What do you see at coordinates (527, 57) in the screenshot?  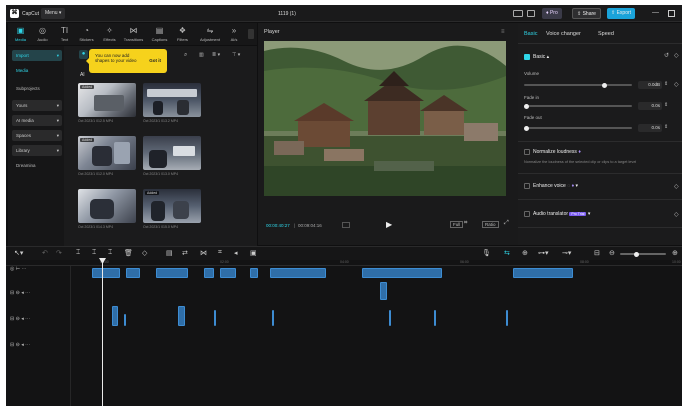 I see `basic-checkbox` at bounding box center [527, 57].